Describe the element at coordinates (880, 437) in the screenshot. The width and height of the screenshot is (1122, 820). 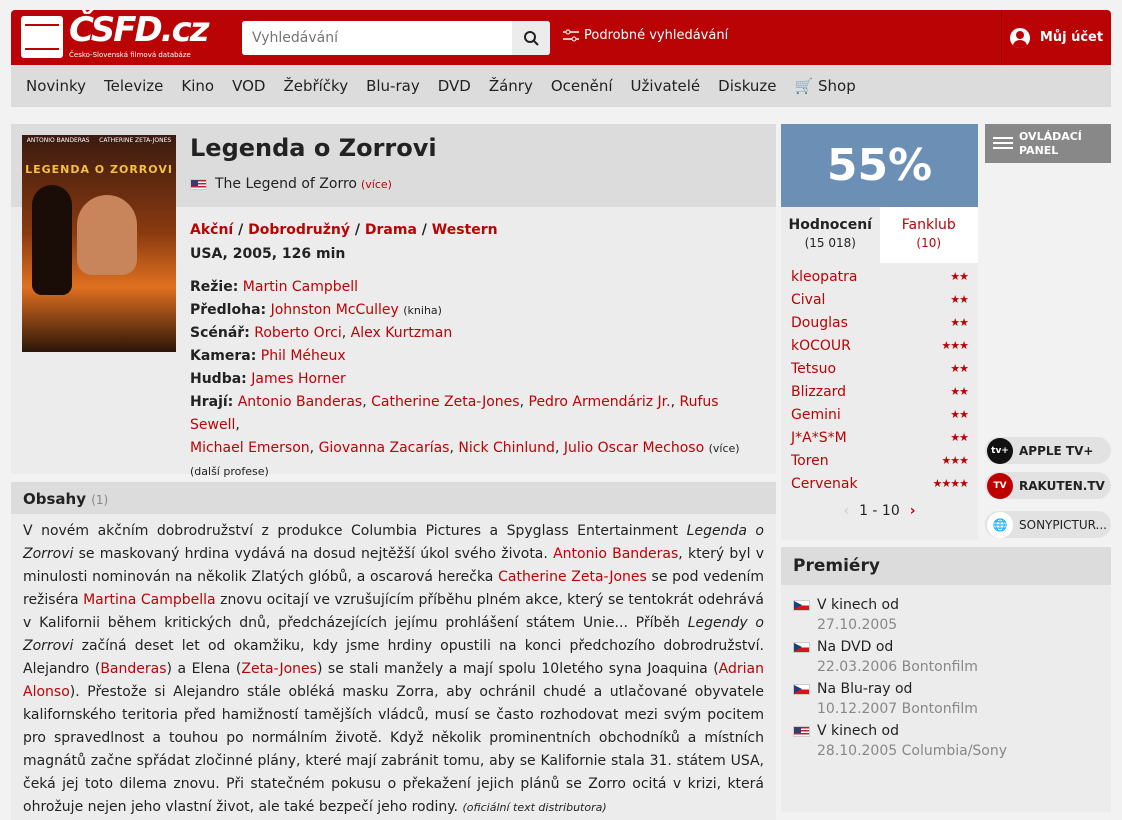
I see `user-rating-row: J*A*S*M ★★` at that location.